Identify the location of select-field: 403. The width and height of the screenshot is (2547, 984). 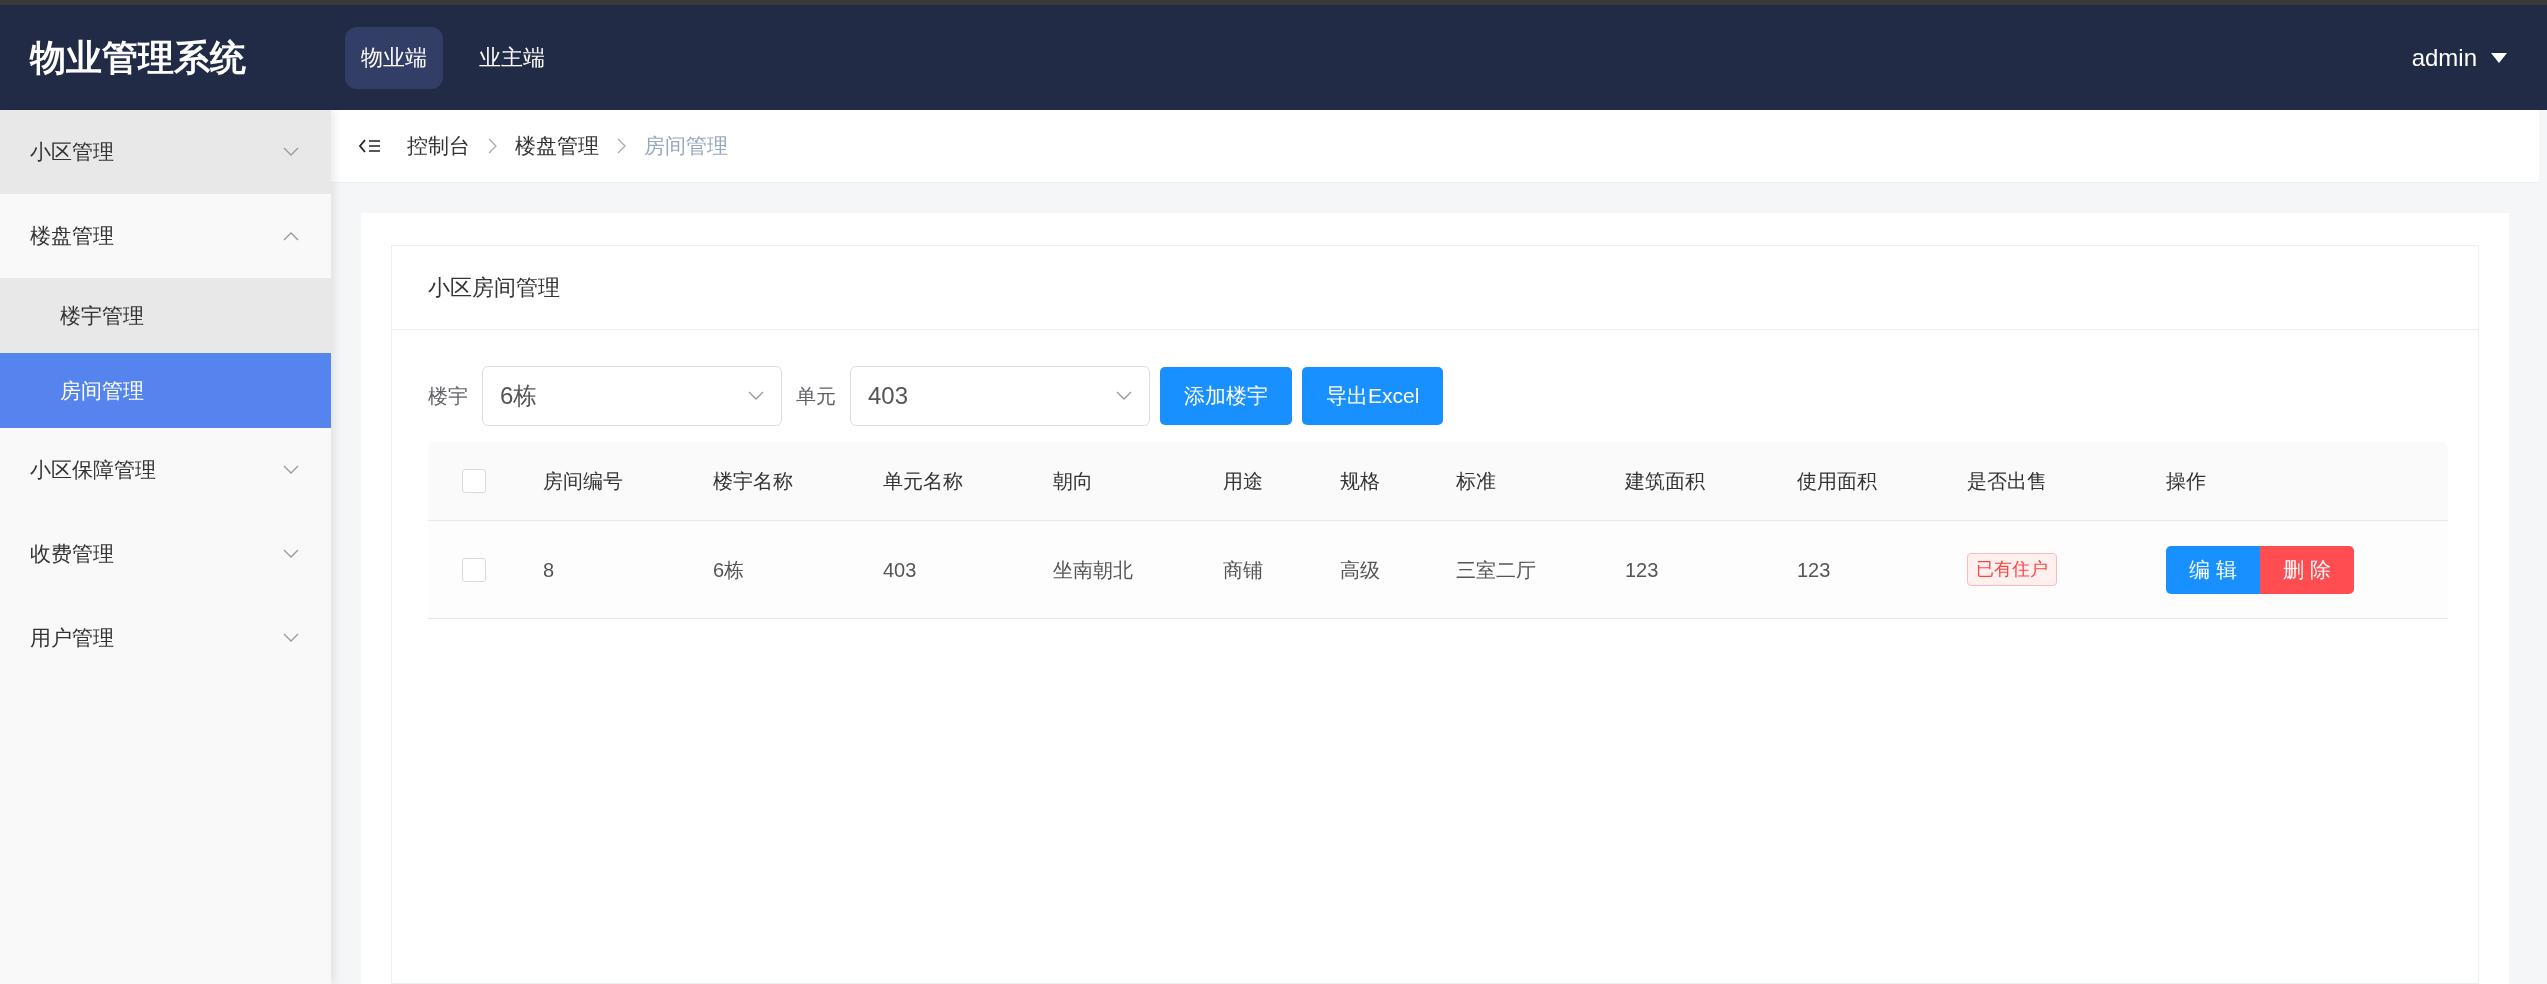
(1000, 396).